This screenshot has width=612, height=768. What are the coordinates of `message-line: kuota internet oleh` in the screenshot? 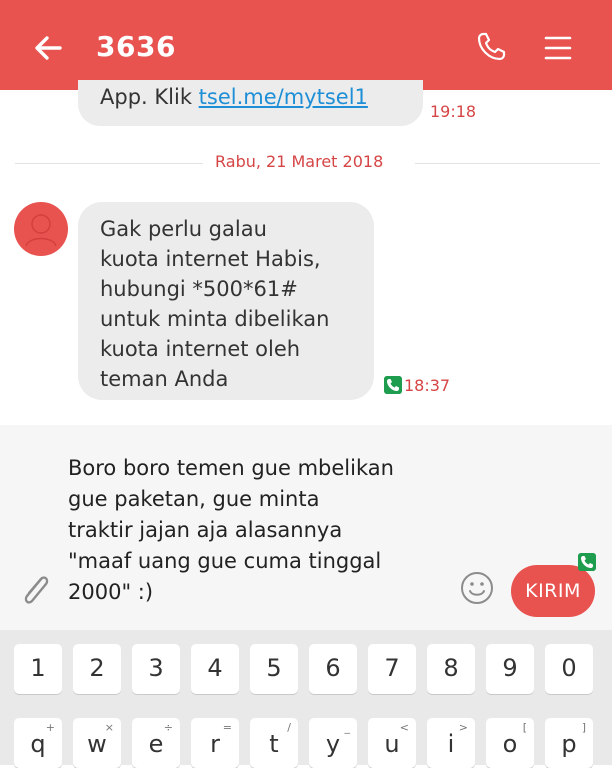 It's located at (200, 349).